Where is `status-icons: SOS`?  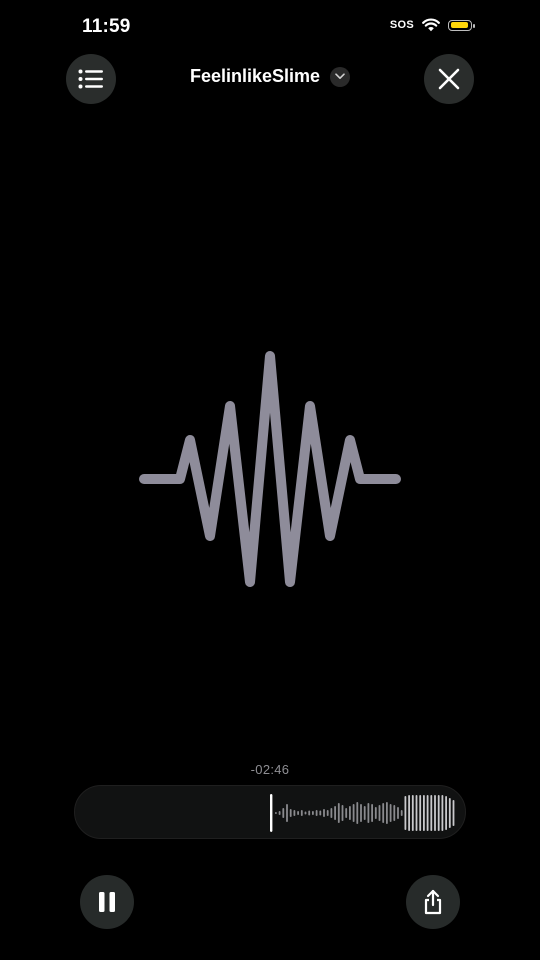 status-icons: SOS is located at coordinates (432, 25).